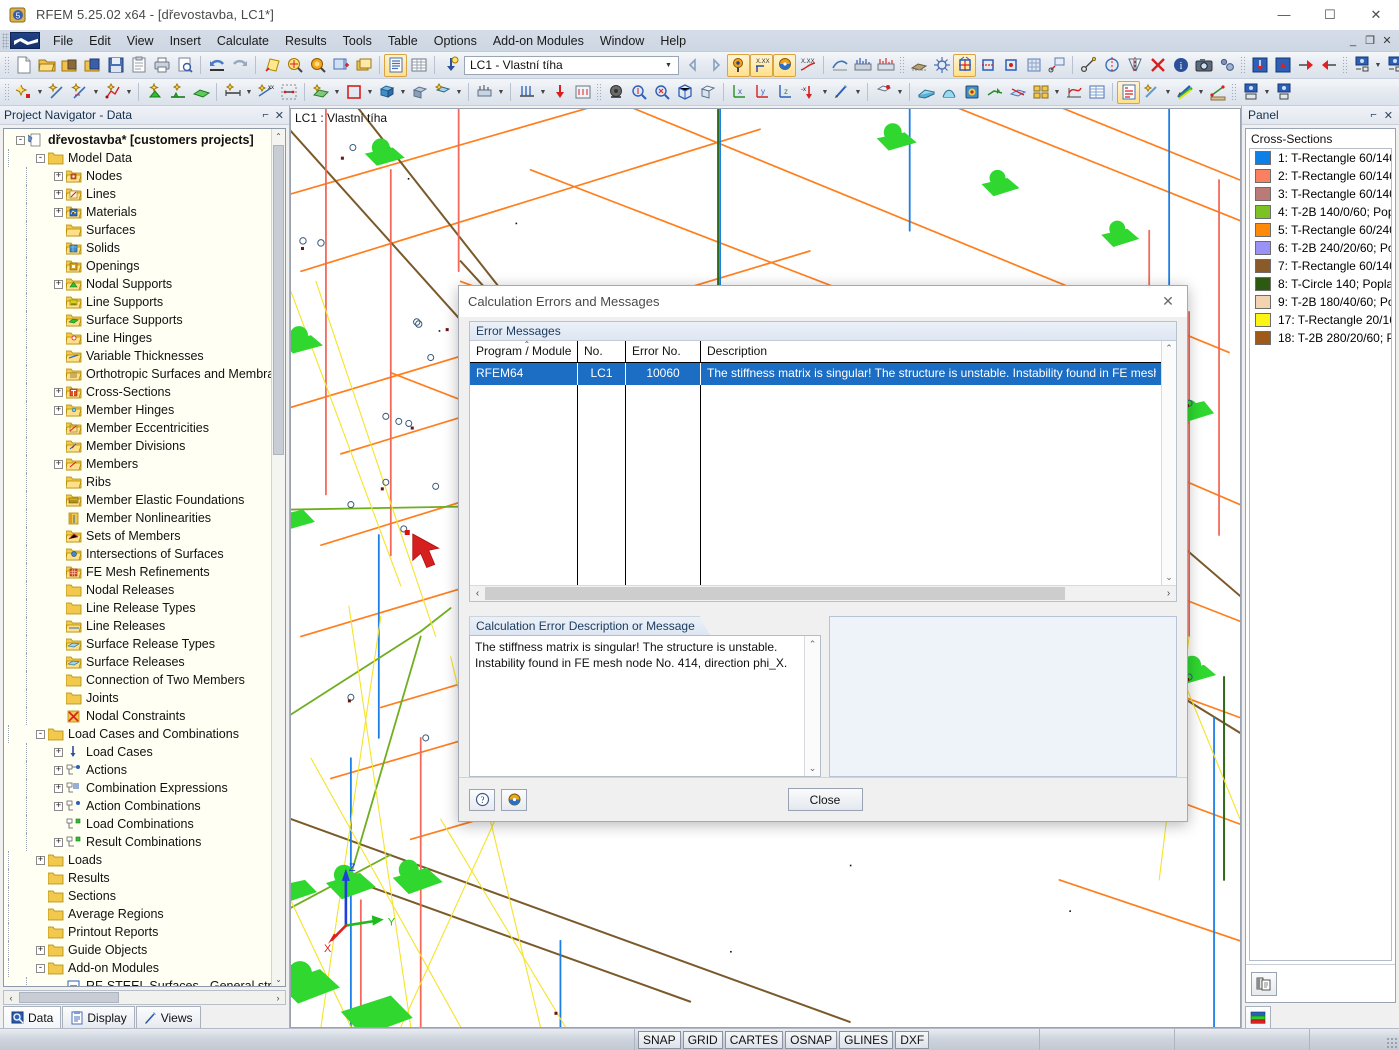 Image resolution: width=1399 pixels, height=1050 pixels. I want to click on cross-section-item: 8: T-Circle 140; Poplar a, so click(1320, 284).